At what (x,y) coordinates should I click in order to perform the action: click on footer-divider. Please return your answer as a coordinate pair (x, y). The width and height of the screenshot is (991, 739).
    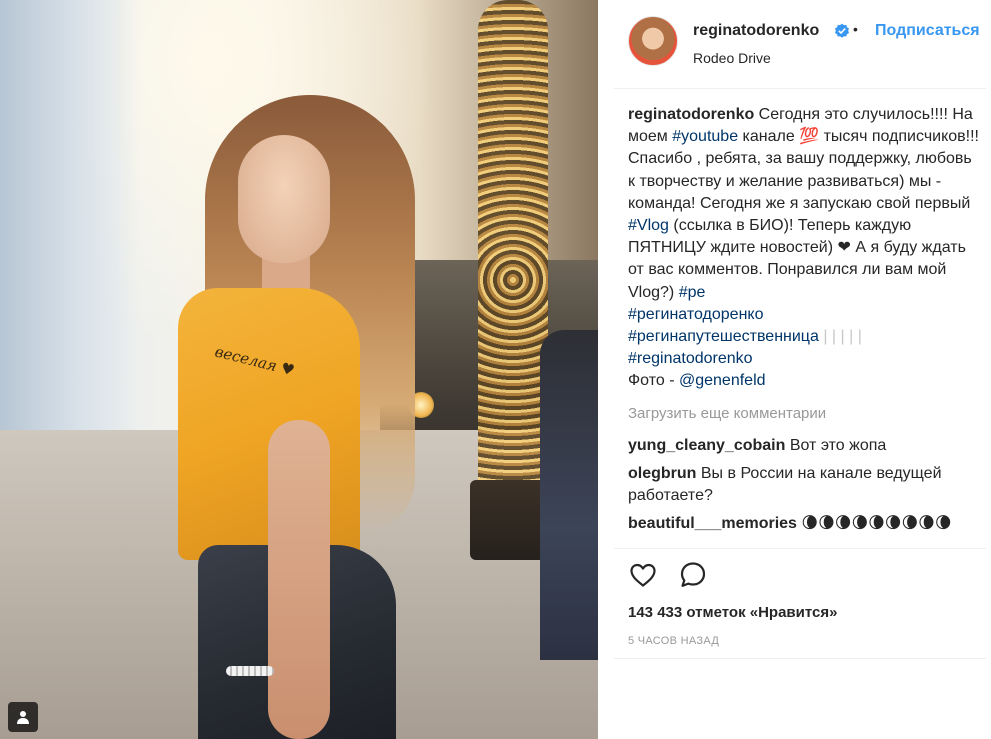
    Looking at the image, I should click on (800, 658).